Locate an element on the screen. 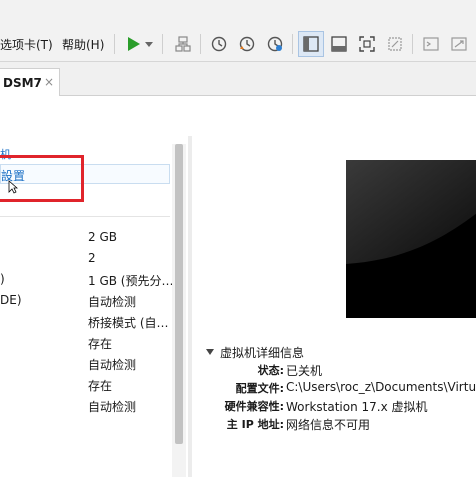 Image resolution: width=476 pixels, height=477 pixels. detail-value: C:\Users\roc_z\Documents\Virtual is located at coordinates (381, 387).